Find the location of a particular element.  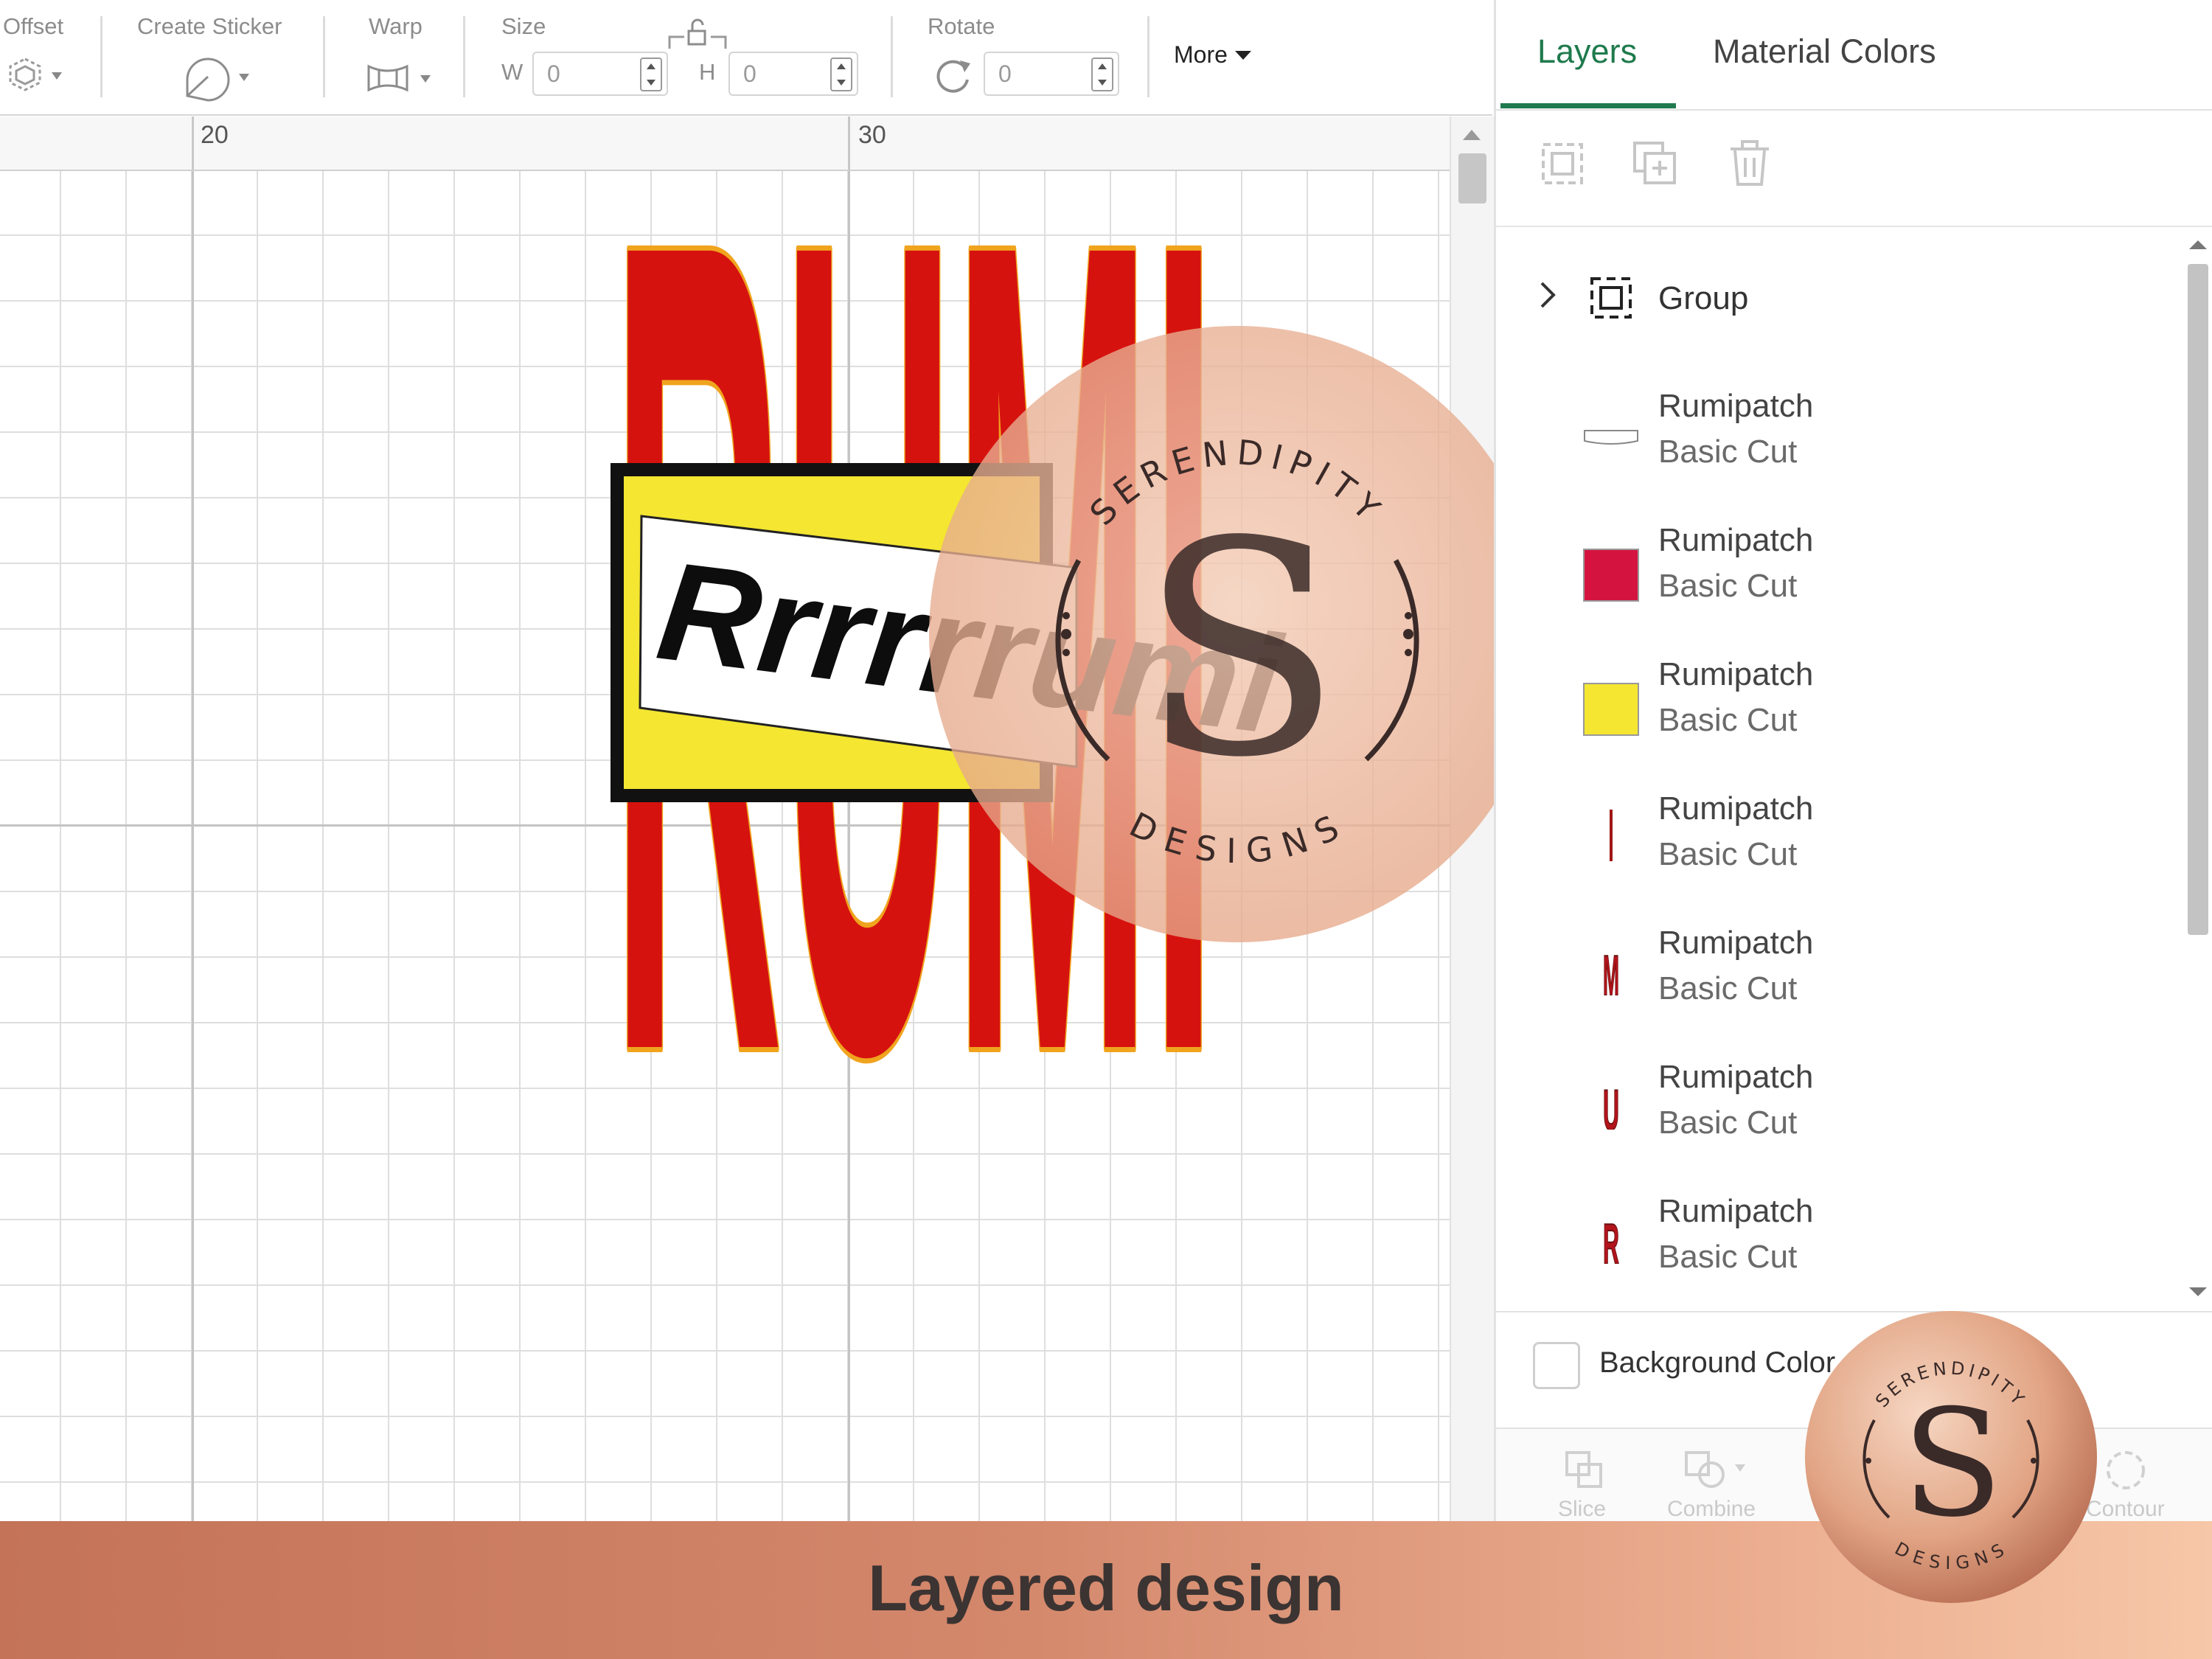

layer-row: U Rumipatch Basic Cut is located at coordinates (1835, 1111).